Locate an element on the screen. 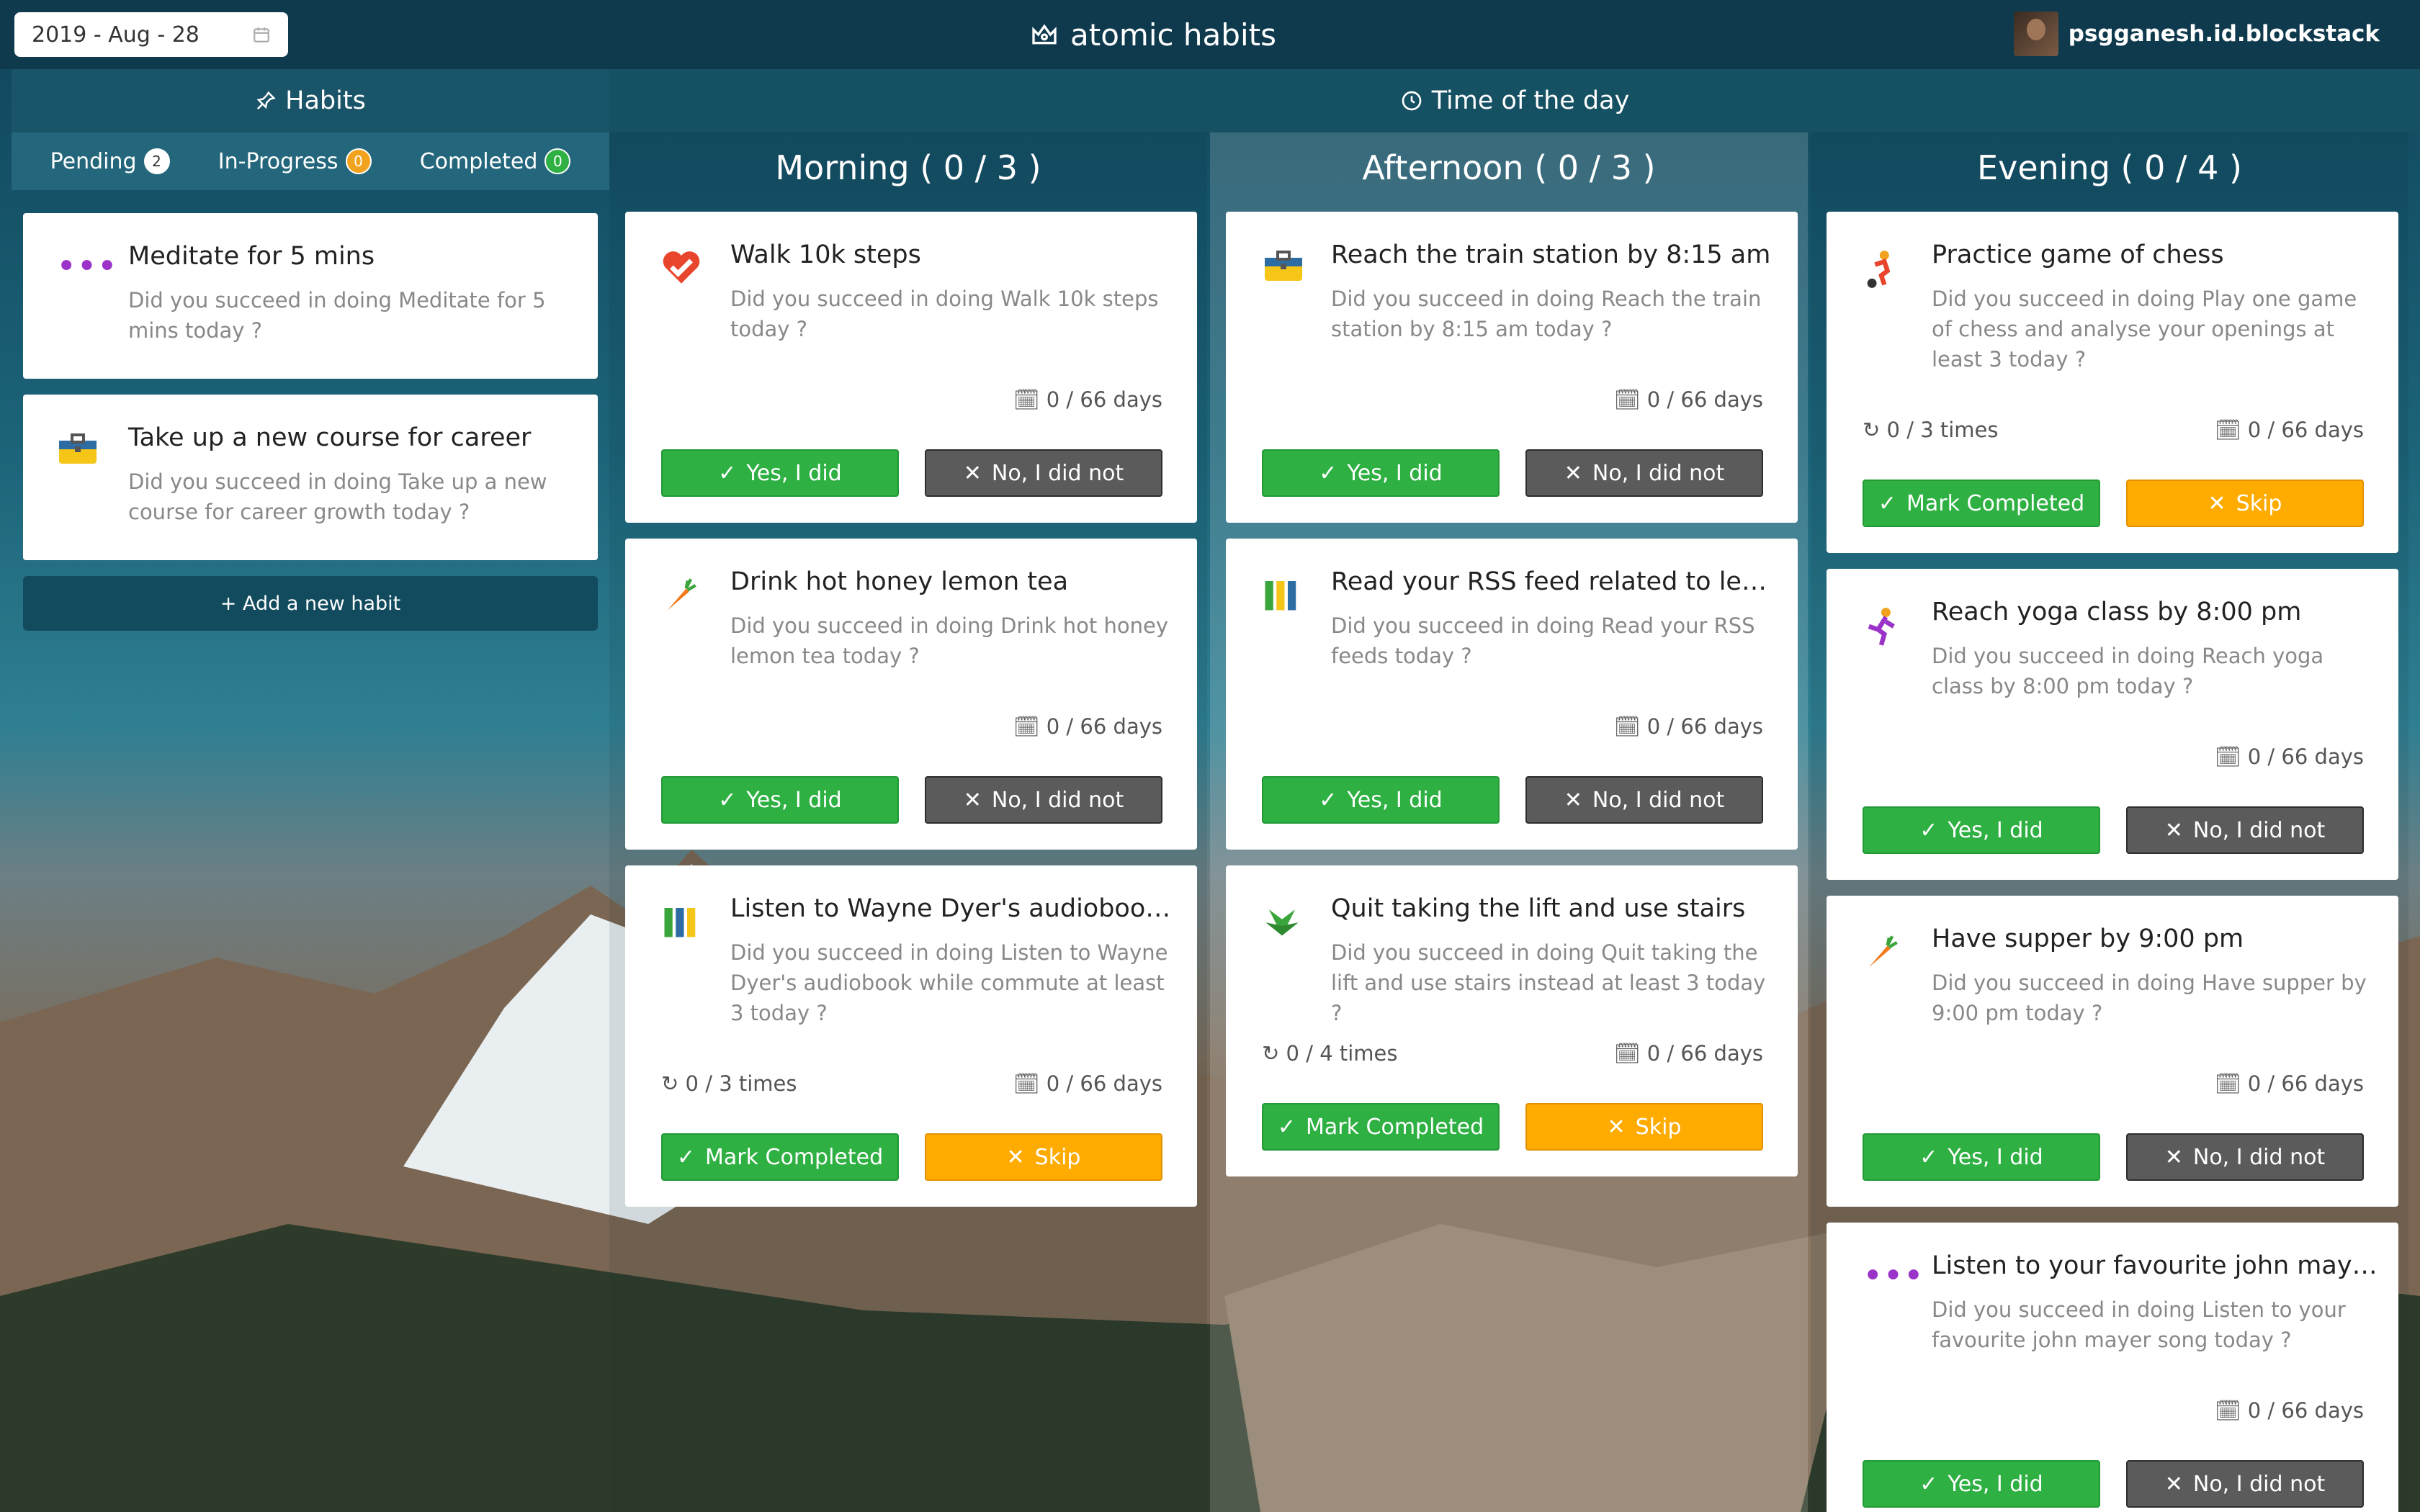 Image resolution: width=2420 pixels, height=1512 pixels. time-of-day-header: Time of the day is located at coordinates (1515, 100).